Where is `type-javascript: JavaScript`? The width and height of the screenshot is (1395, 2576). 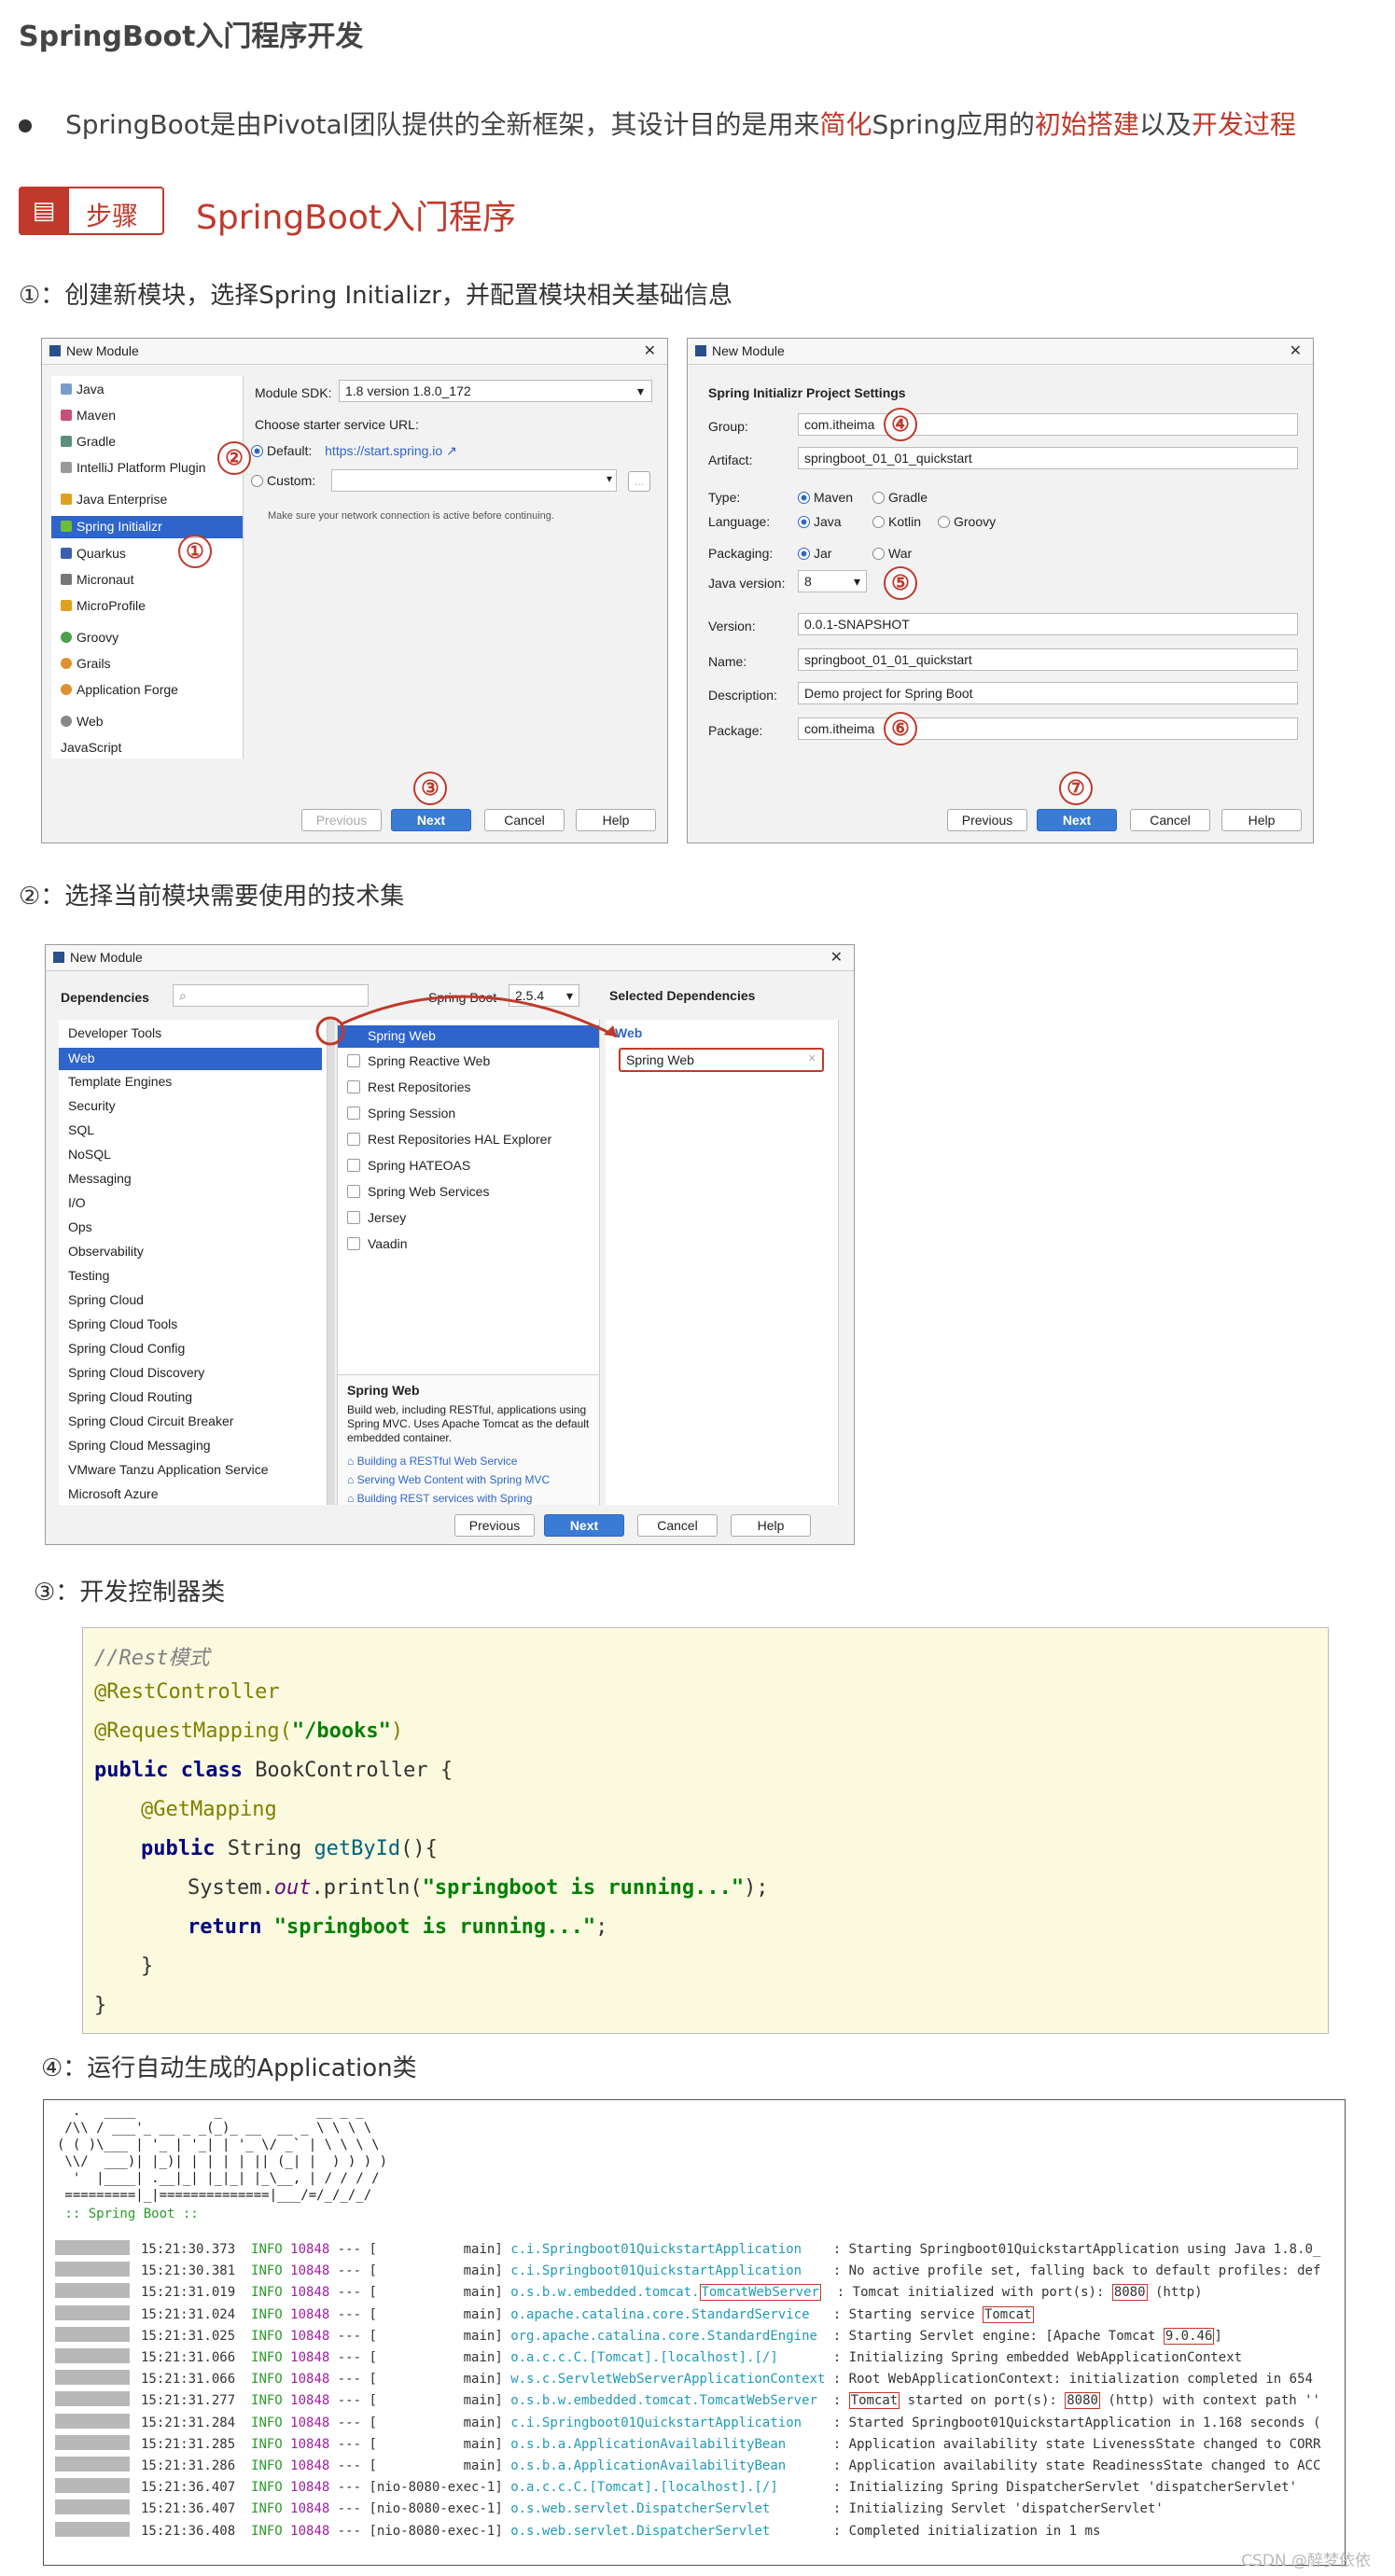
type-javascript: JavaScript is located at coordinates (91, 747).